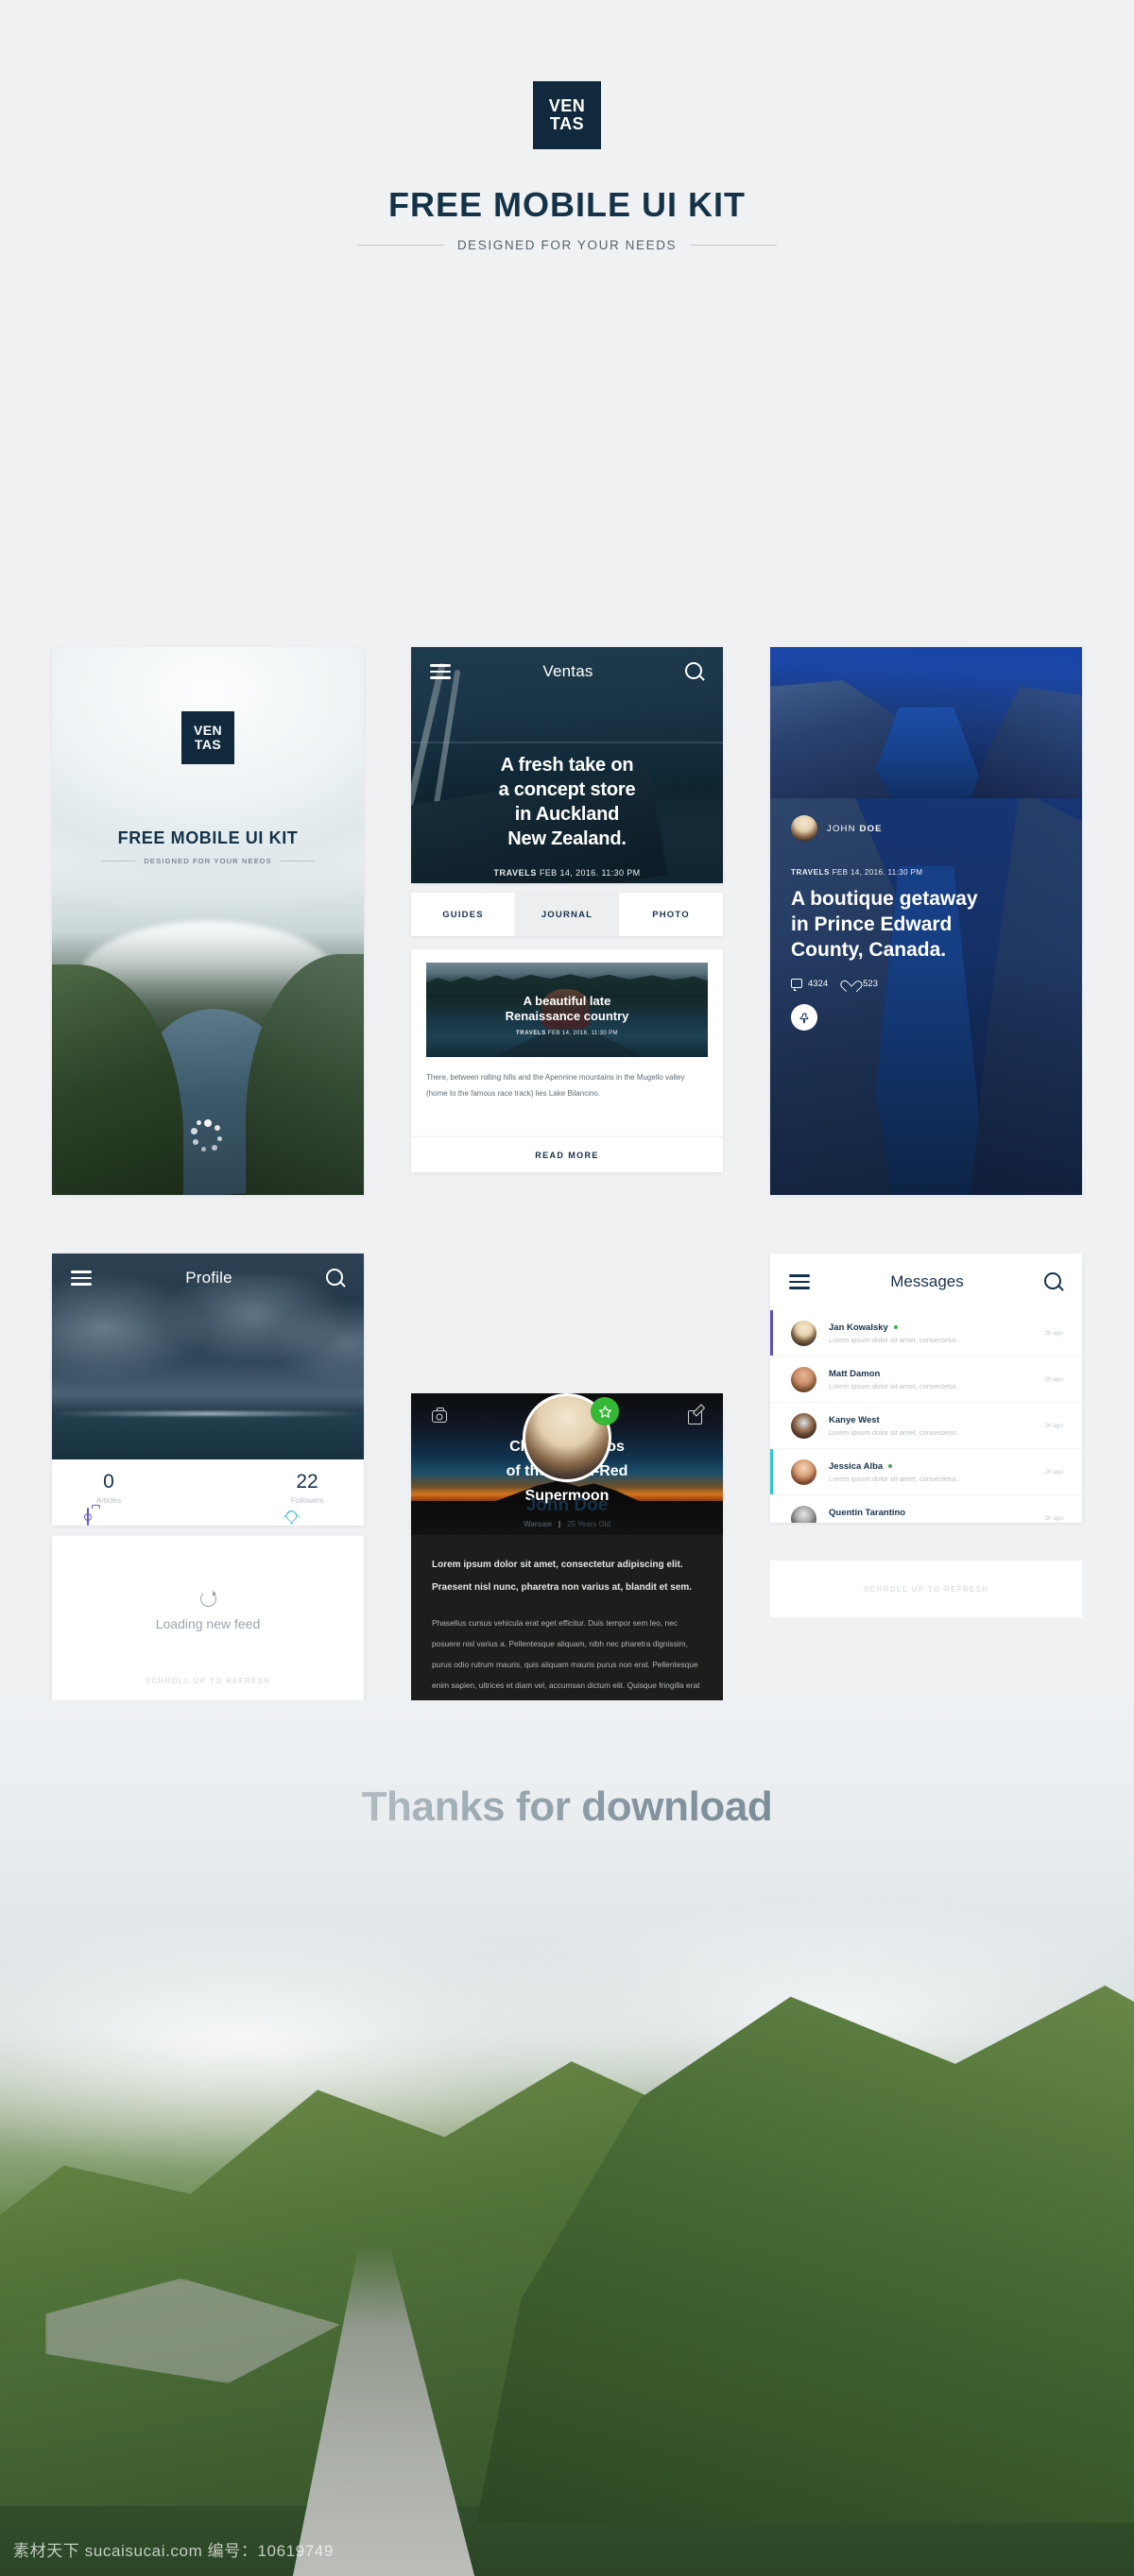 The width and height of the screenshot is (1134, 2576). I want to click on page-subtitle-wrap: DESIGNED FOR YOUR NEEDS, so click(567, 245).